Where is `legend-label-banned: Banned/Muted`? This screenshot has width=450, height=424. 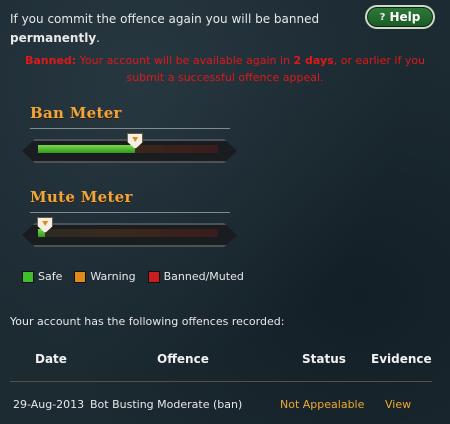
legend-label-banned: Banned/Muted is located at coordinates (203, 276).